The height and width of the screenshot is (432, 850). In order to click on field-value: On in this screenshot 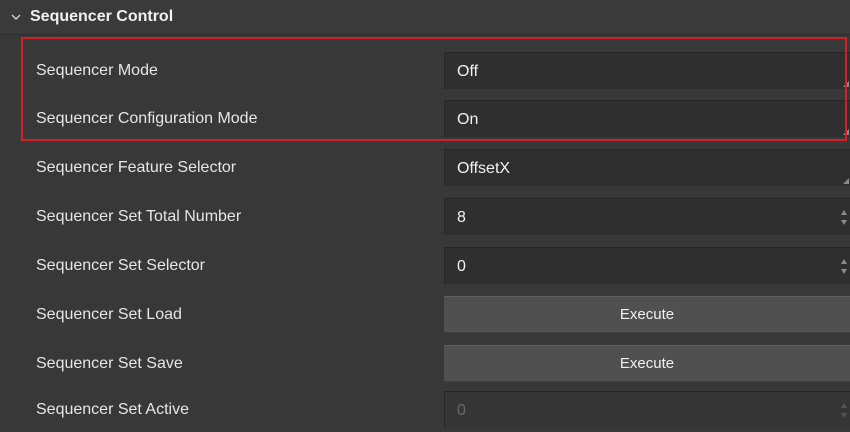, I will do `click(468, 119)`.